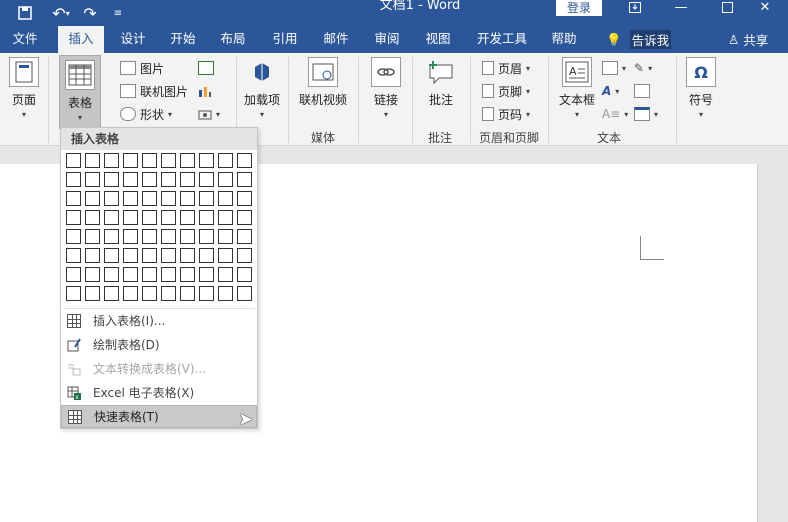 The width and height of the screenshot is (788, 522). What do you see at coordinates (118, 13) in the screenshot?
I see `customize-icon: ≡` at bounding box center [118, 13].